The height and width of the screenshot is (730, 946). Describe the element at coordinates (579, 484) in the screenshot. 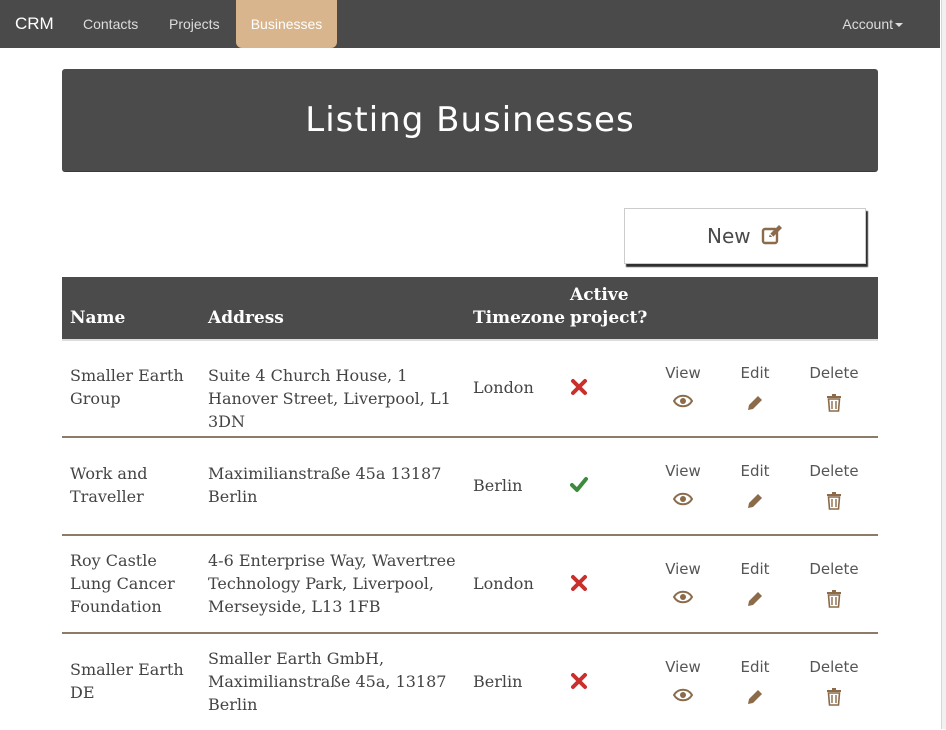

I see `check-icon` at that location.